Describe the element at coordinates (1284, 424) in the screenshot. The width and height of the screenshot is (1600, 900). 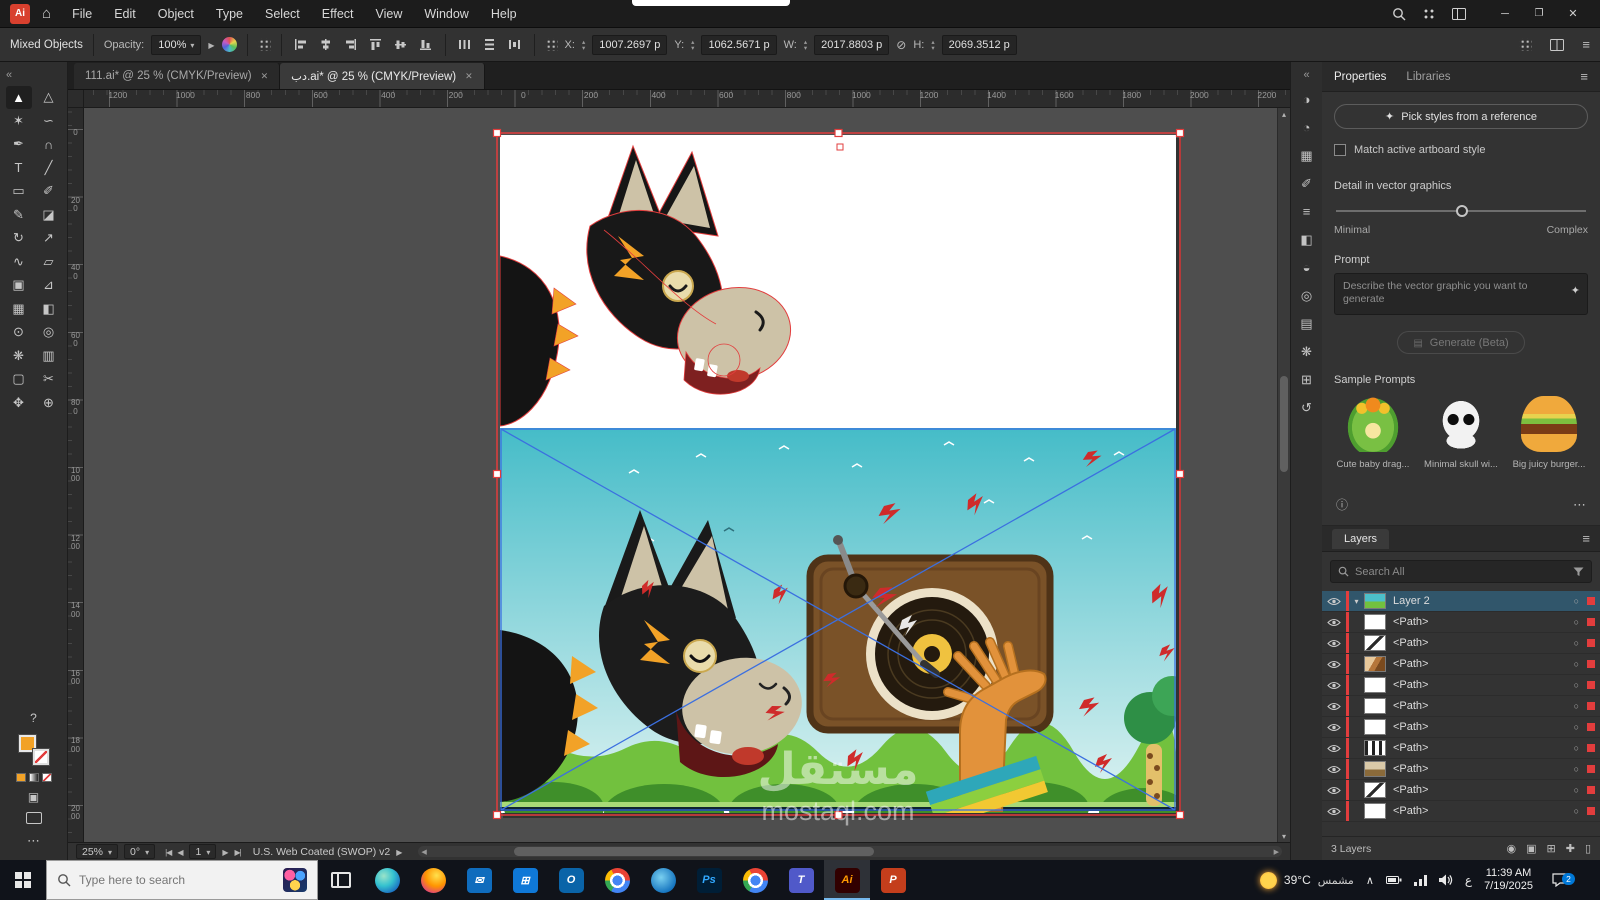
I see `vertical-scroll-thumb` at that location.